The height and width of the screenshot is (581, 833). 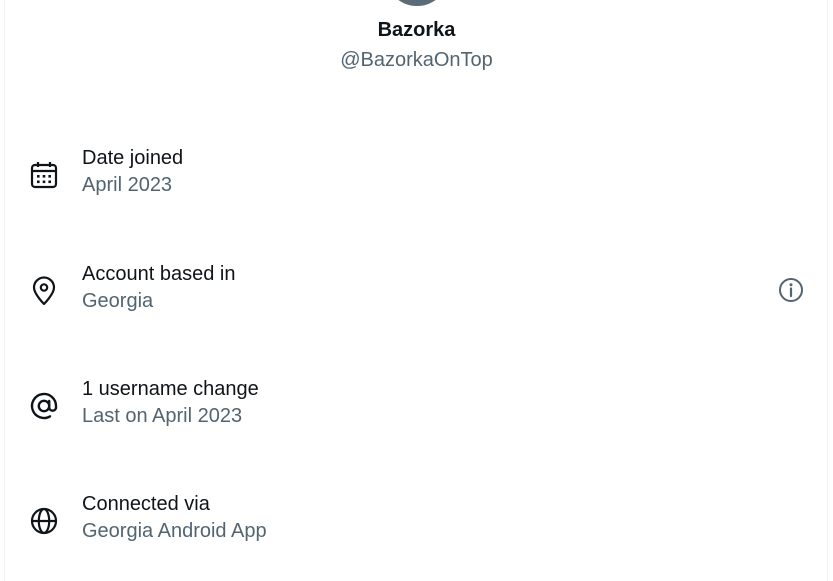 What do you see at coordinates (162, 416) in the screenshot?
I see `username-change-value: Last on April 2023` at bounding box center [162, 416].